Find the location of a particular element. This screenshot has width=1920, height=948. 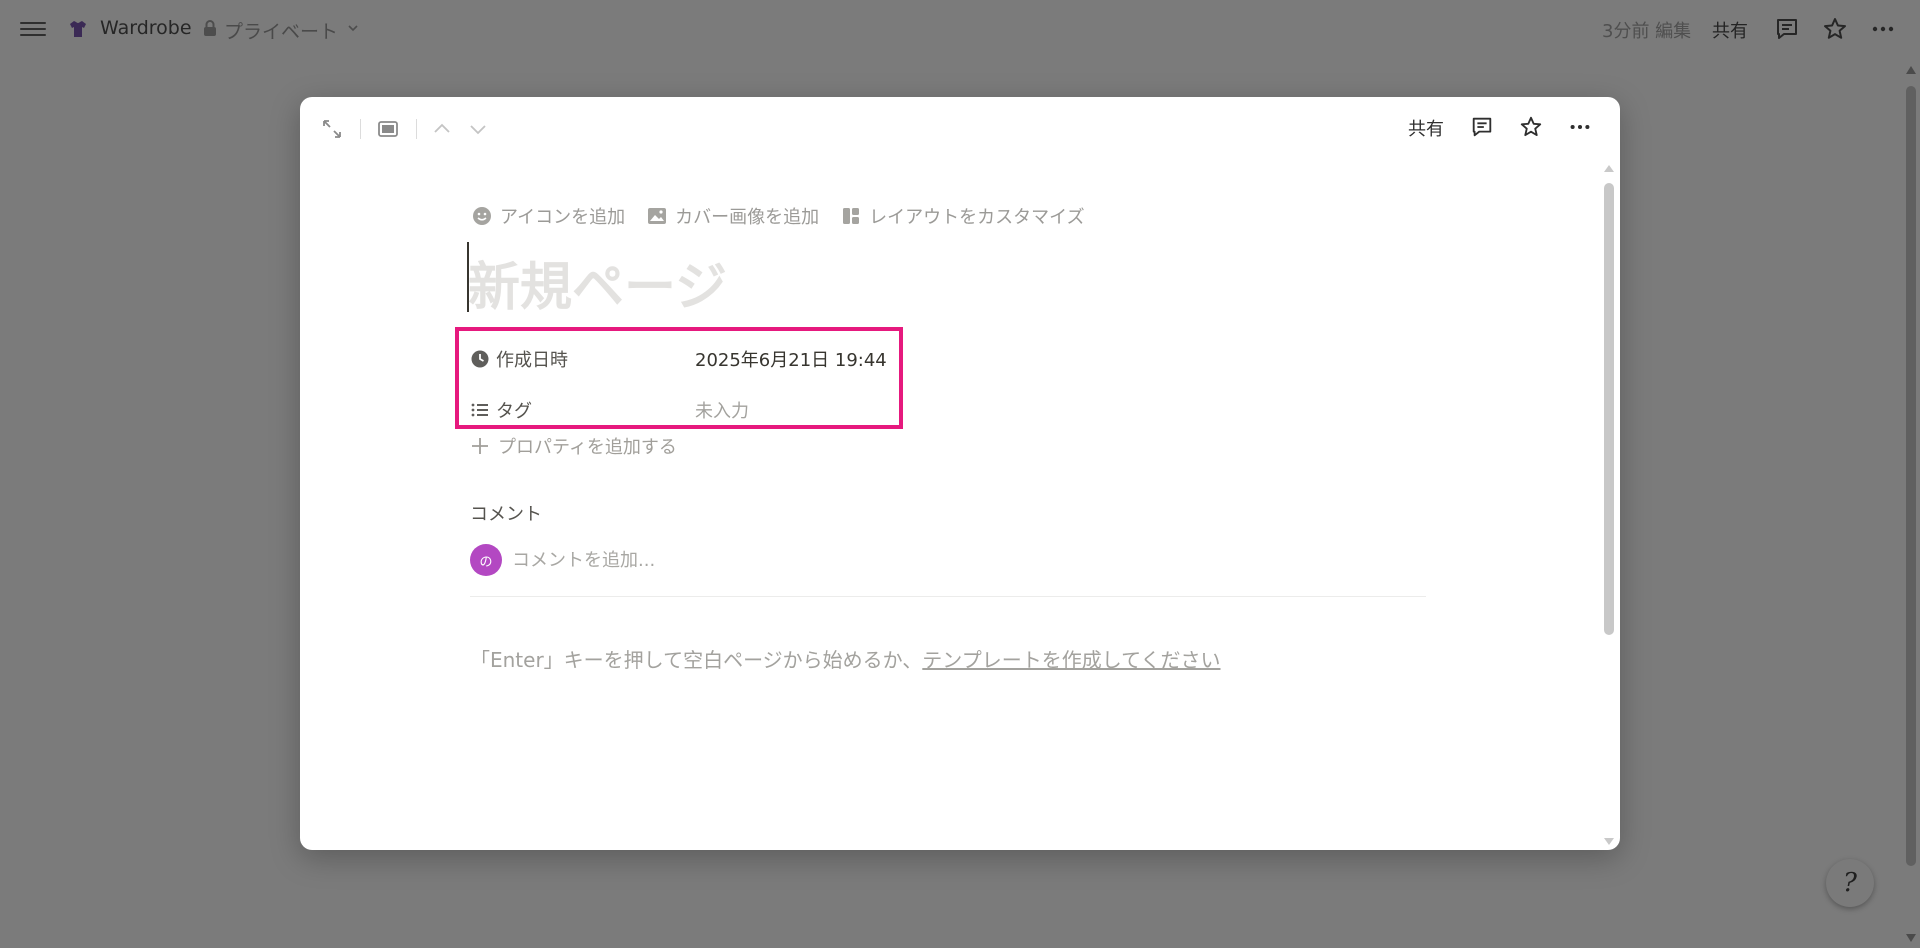

empty-hint-text: 「Enter」キーを押して空白ページから始めるか、 is located at coordinates (696, 660).